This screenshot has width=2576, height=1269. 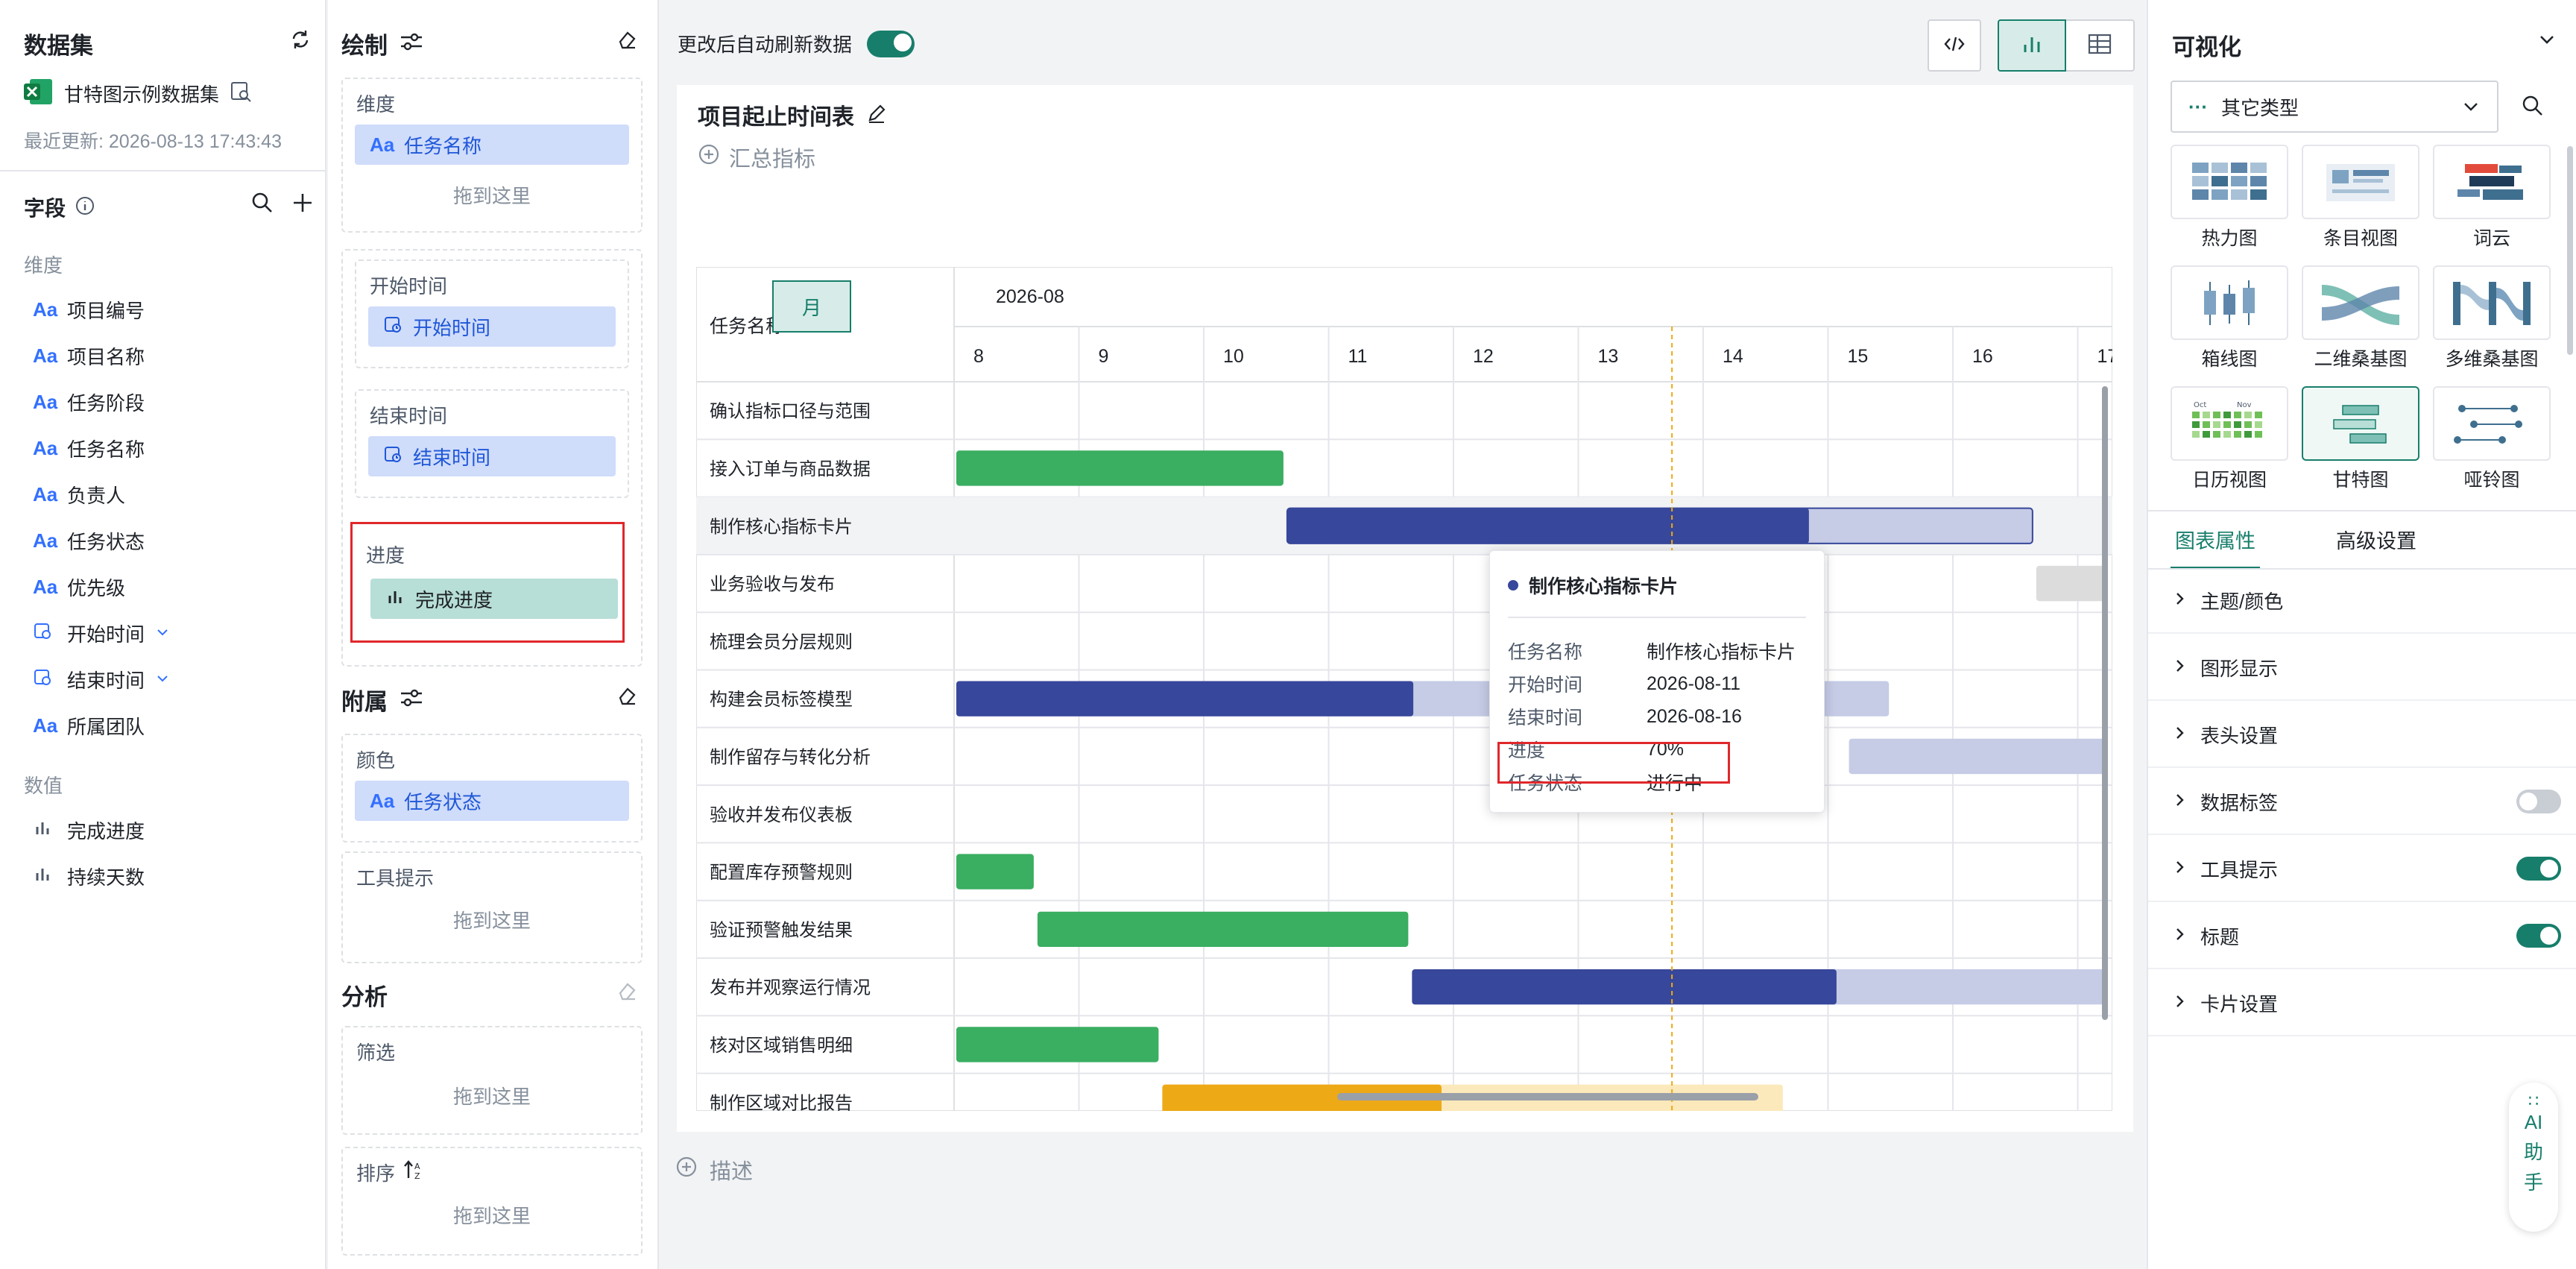 What do you see at coordinates (2533, 1152) in the screenshot?
I see `ai-label-2: 助` at bounding box center [2533, 1152].